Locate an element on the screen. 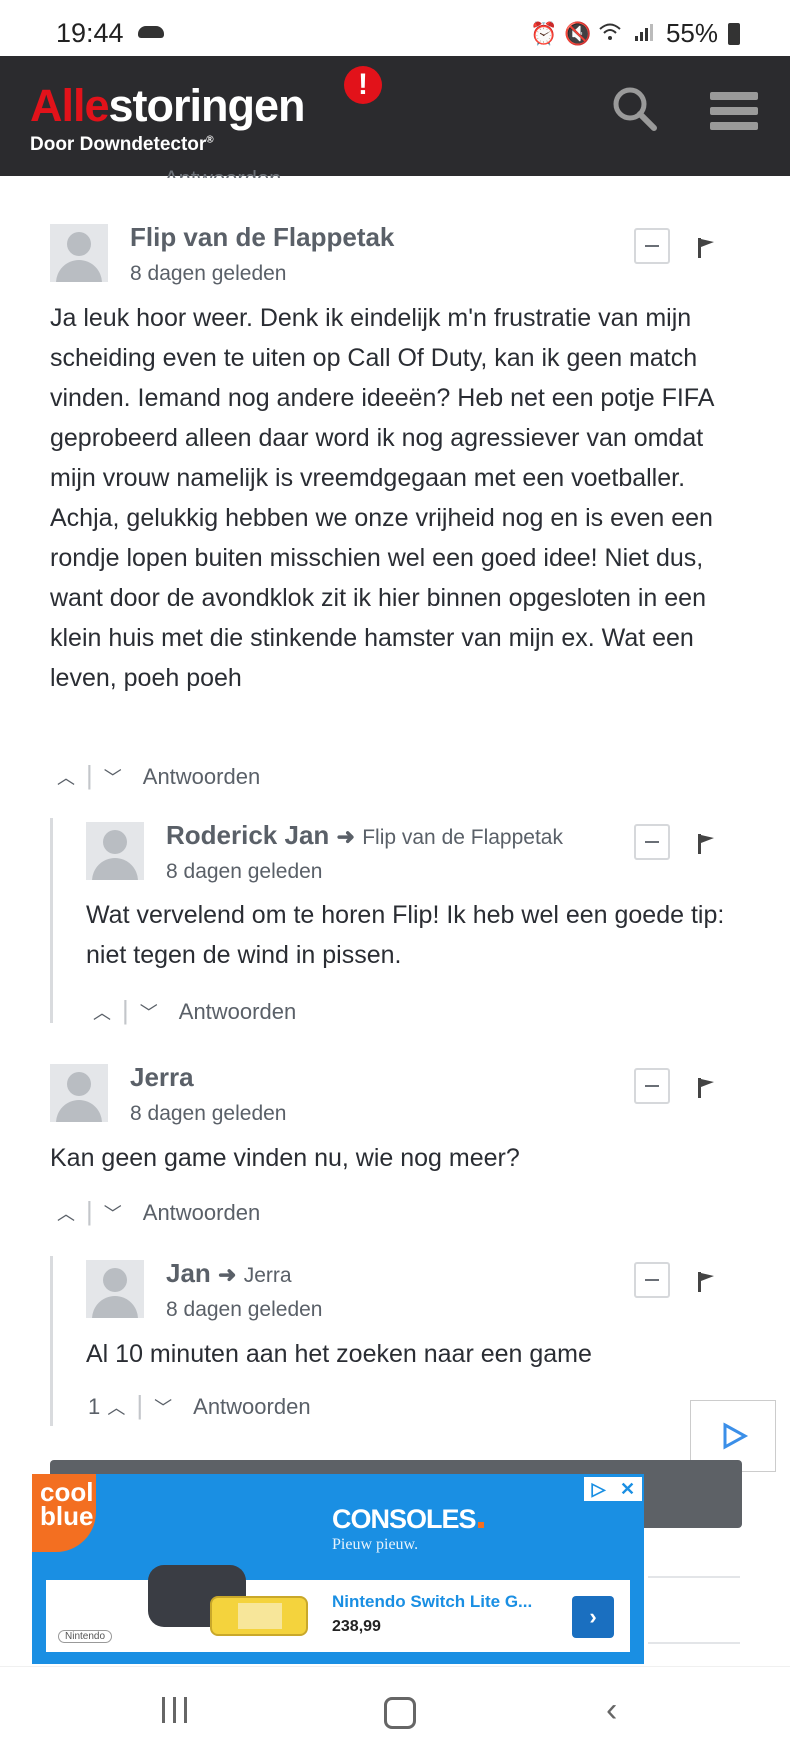 This screenshot has height=1757, width=790. signal-icon is located at coordinates (644, 34).